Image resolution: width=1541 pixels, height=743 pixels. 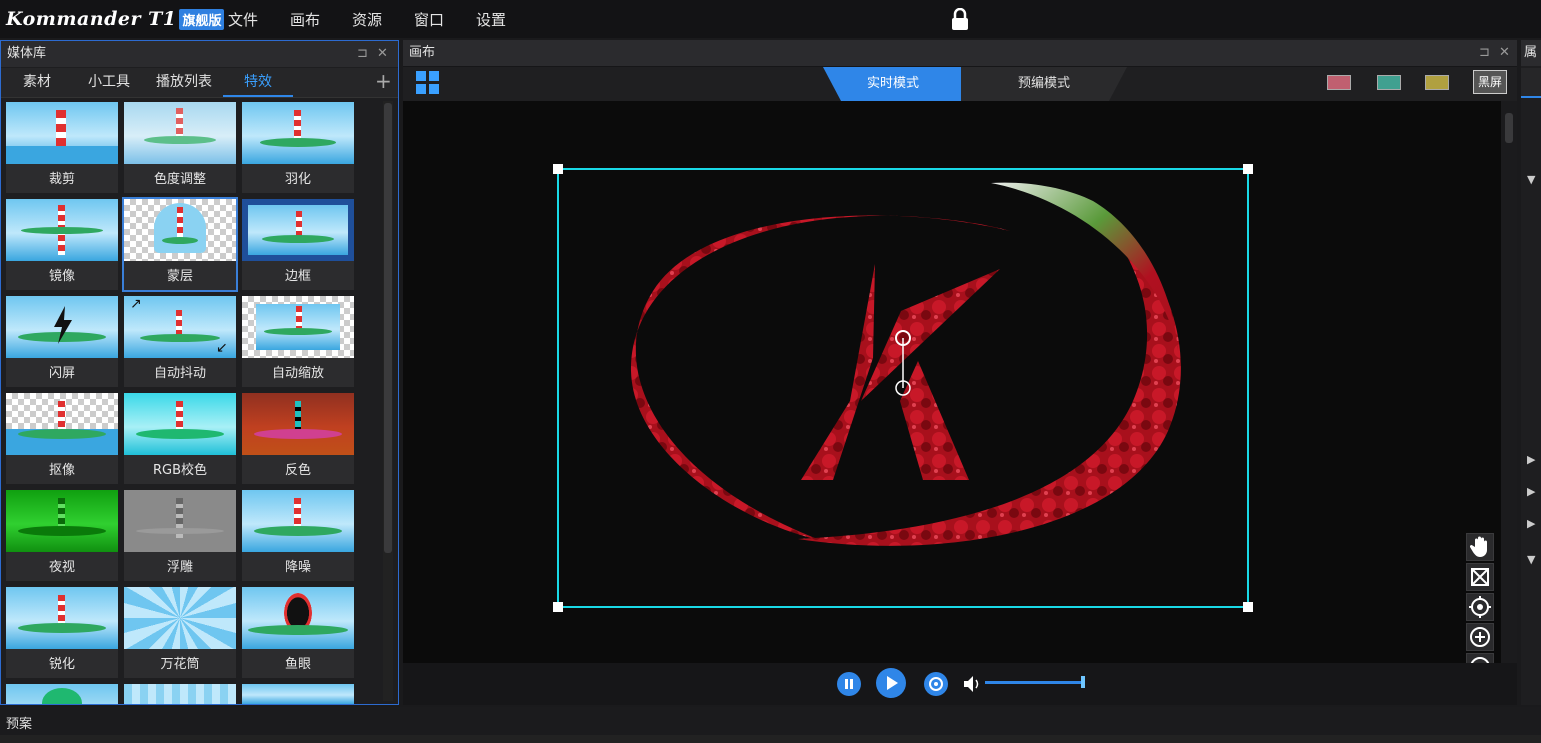 I want to click on play-button, so click(x=891, y=683).